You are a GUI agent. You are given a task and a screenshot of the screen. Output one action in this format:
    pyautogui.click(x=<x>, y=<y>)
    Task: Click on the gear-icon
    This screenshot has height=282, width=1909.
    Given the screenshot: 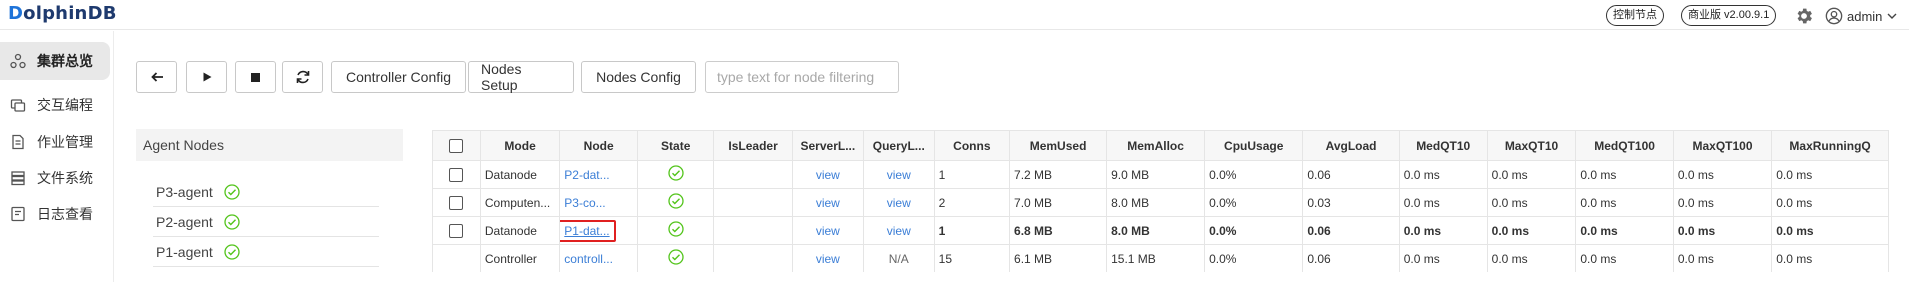 What is the action you would take?
    pyautogui.click(x=1804, y=16)
    